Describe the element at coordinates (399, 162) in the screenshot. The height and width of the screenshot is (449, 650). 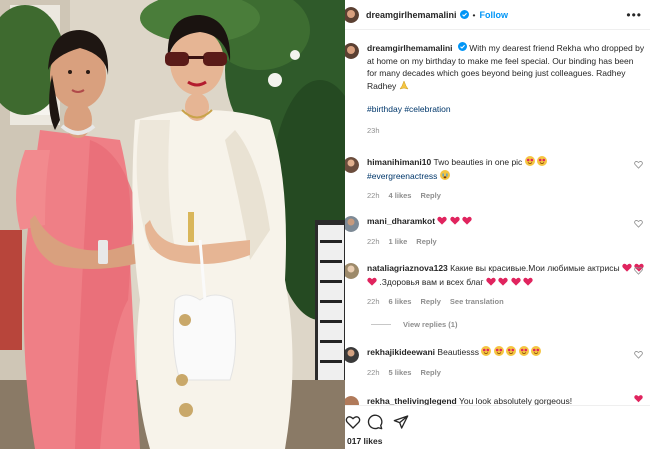
I see `comment-username: himanihimani10` at that location.